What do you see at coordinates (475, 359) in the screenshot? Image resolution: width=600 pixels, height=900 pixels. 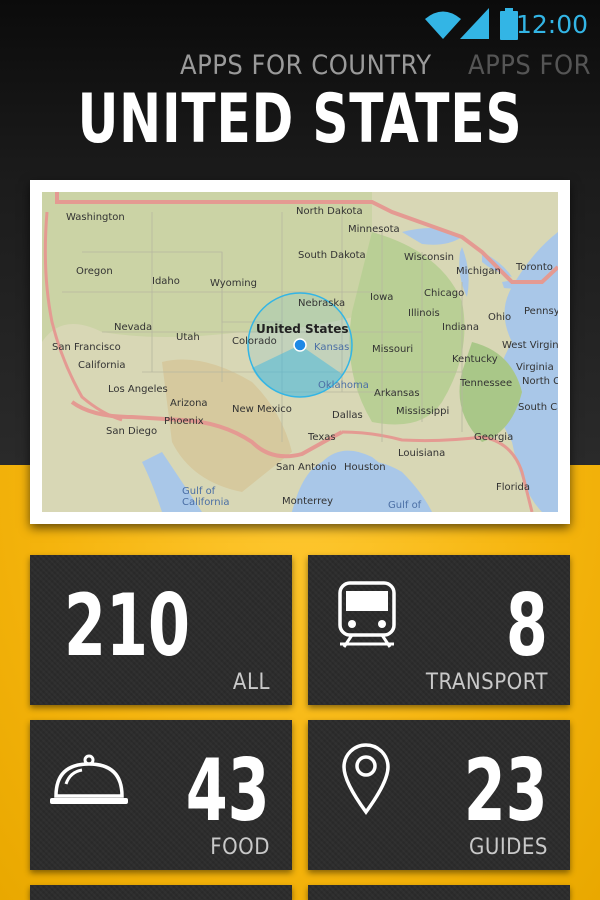 I see `map-label: Kentucky` at bounding box center [475, 359].